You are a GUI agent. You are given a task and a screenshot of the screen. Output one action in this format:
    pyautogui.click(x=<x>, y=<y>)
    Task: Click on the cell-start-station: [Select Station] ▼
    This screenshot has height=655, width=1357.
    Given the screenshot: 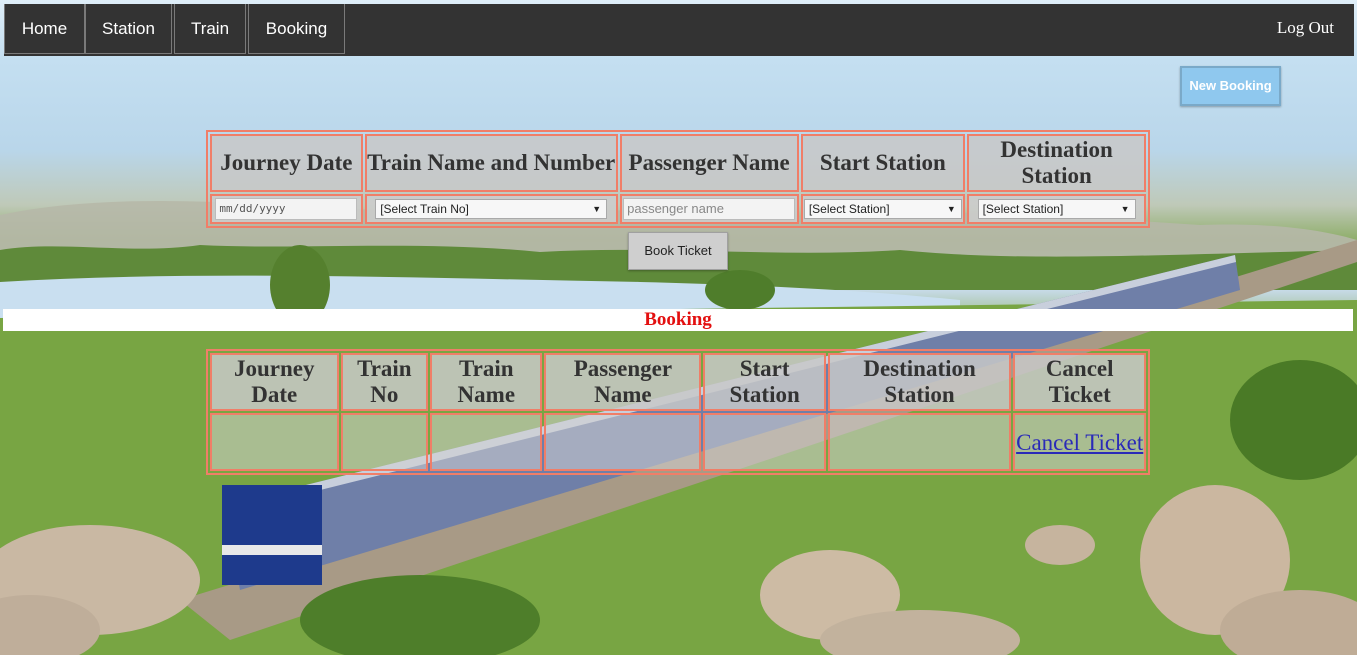 What is the action you would take?
    pyautogui.click(x=883, y=209)
    